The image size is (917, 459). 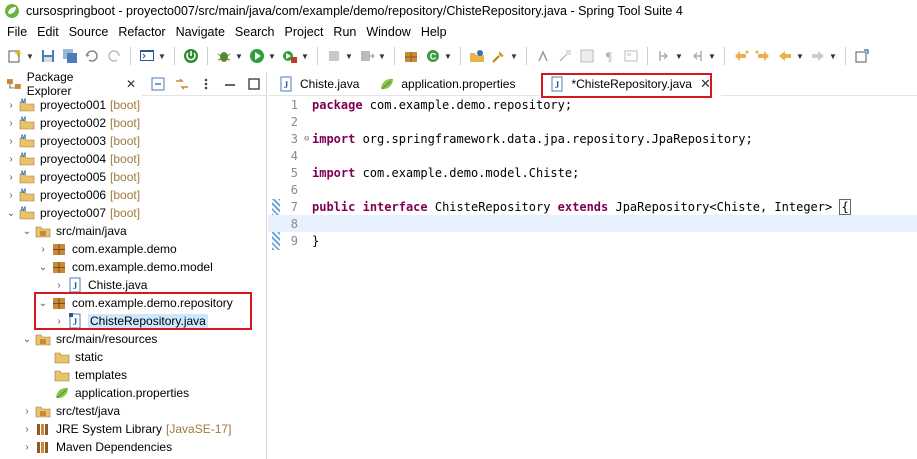 I want to click on menu-file: File, so click(x=17, y=32).